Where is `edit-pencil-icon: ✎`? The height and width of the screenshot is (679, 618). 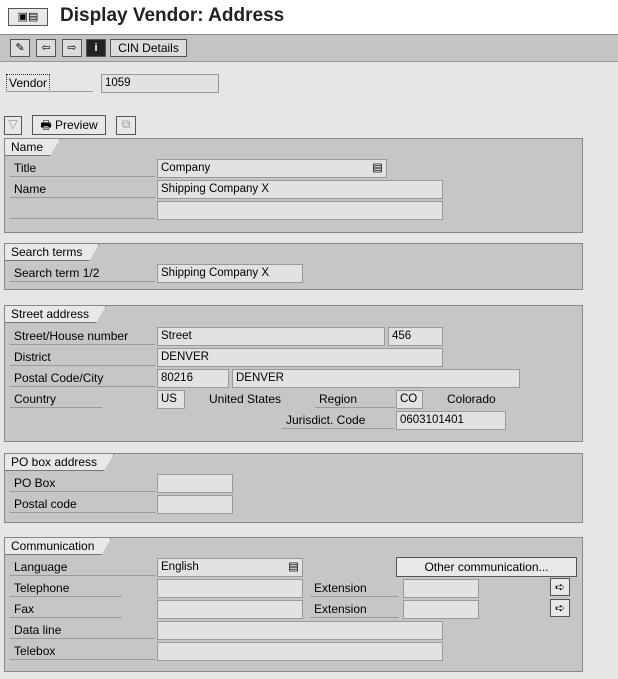 edit-pencil-icon: ✎ is located at coordinates (20, 48).